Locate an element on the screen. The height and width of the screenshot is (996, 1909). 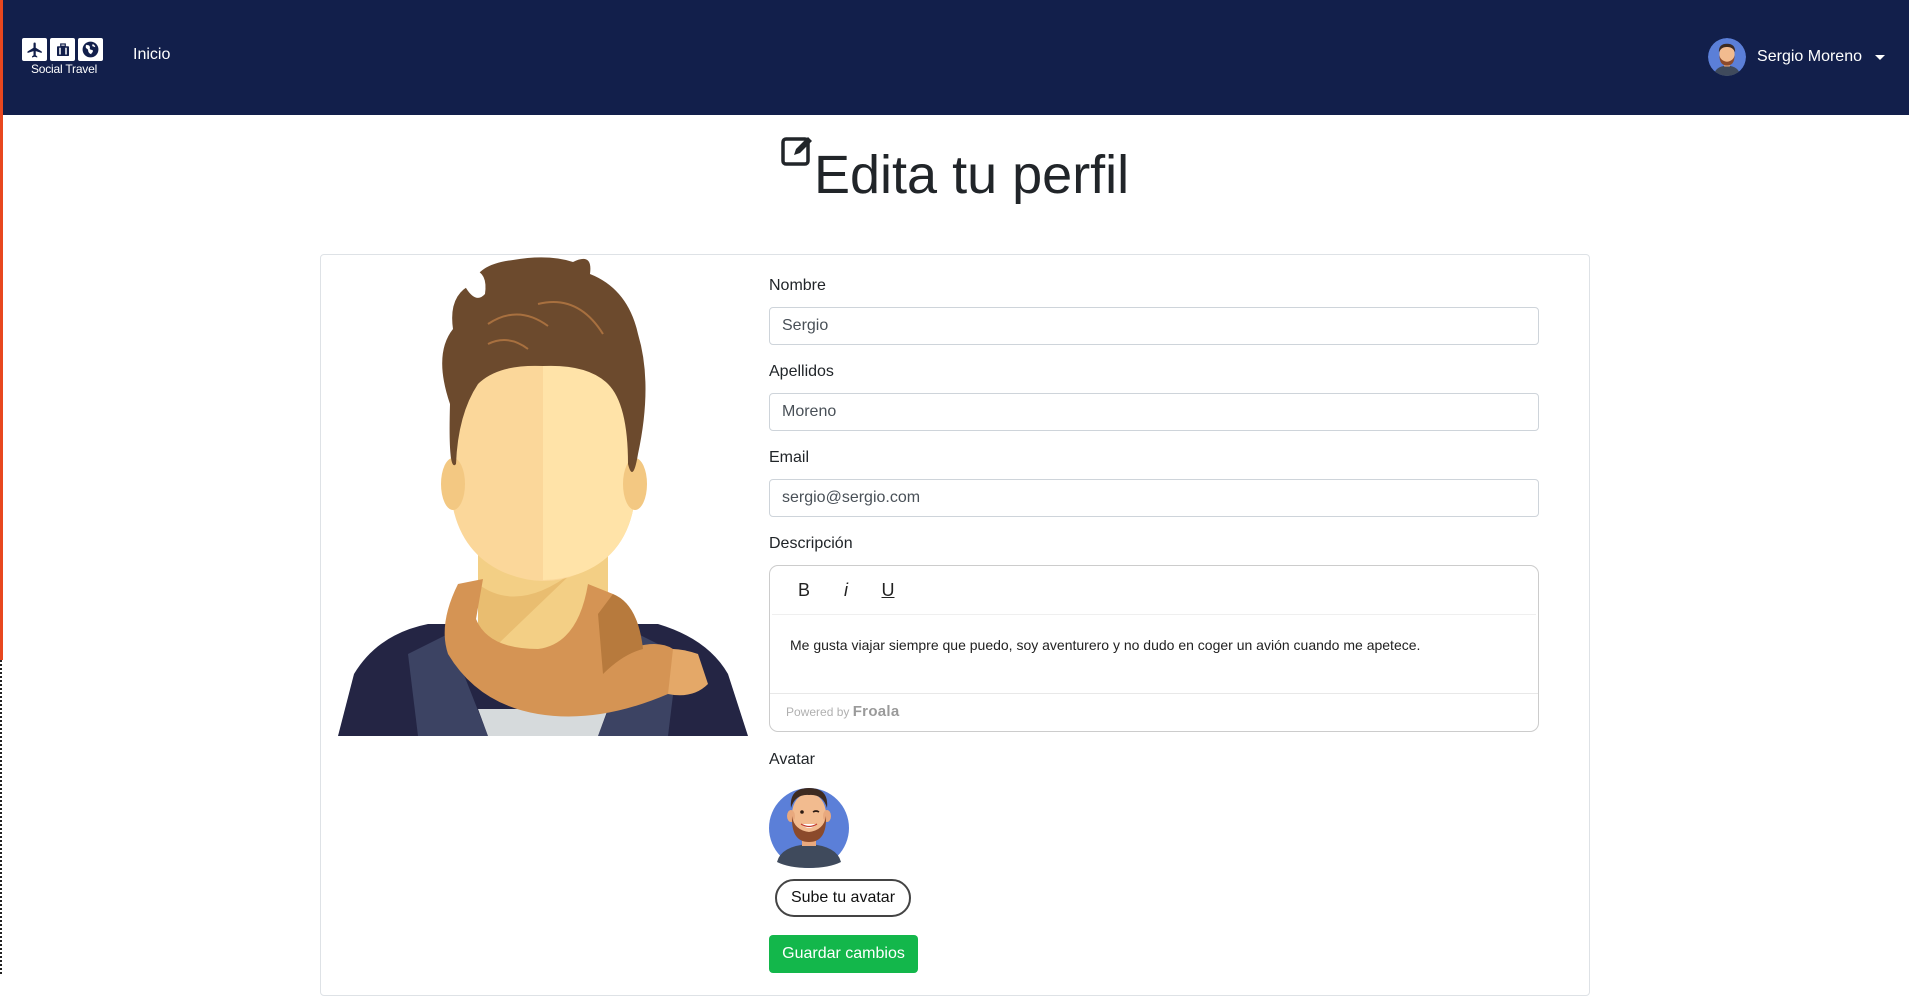
save-button: Guardar cambios is located at coordinates (843, 954).